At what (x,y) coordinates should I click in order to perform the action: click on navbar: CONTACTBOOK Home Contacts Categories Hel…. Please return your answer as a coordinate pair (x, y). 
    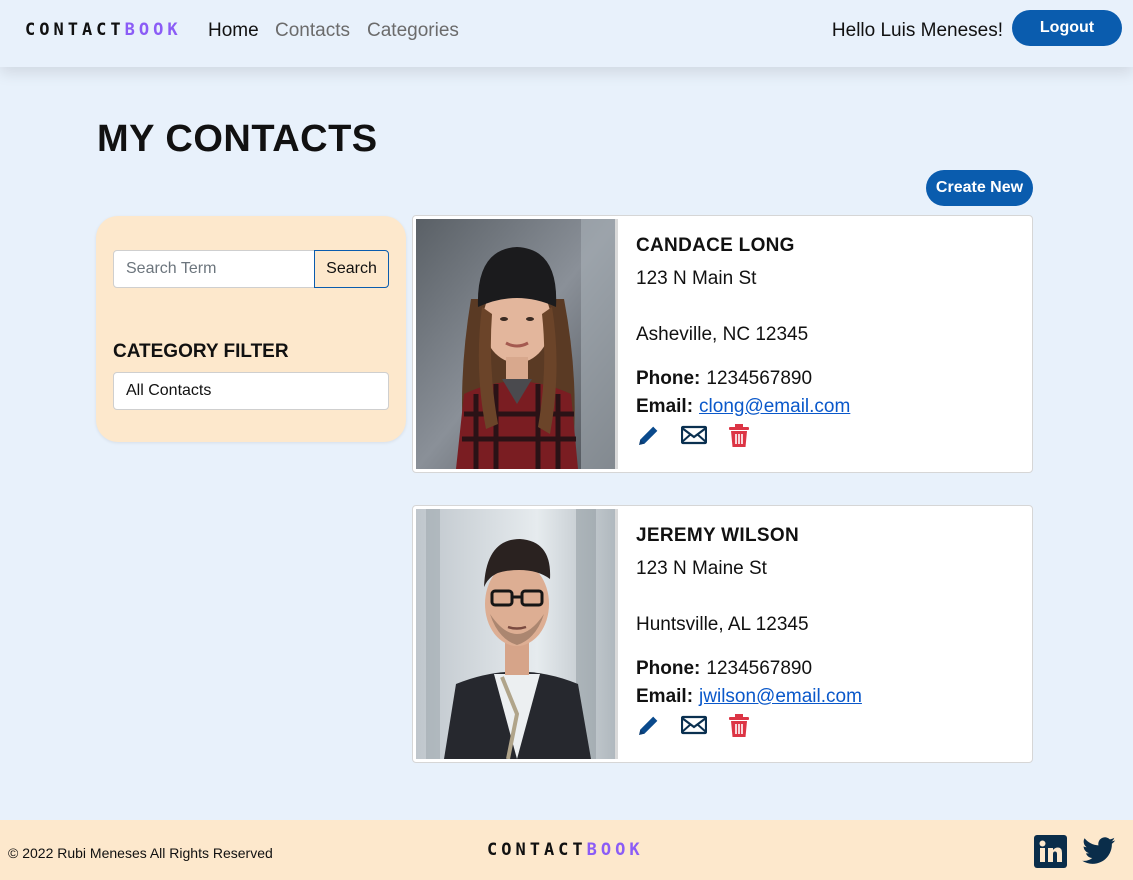
    Looking at the image, I should click on (566, 33).